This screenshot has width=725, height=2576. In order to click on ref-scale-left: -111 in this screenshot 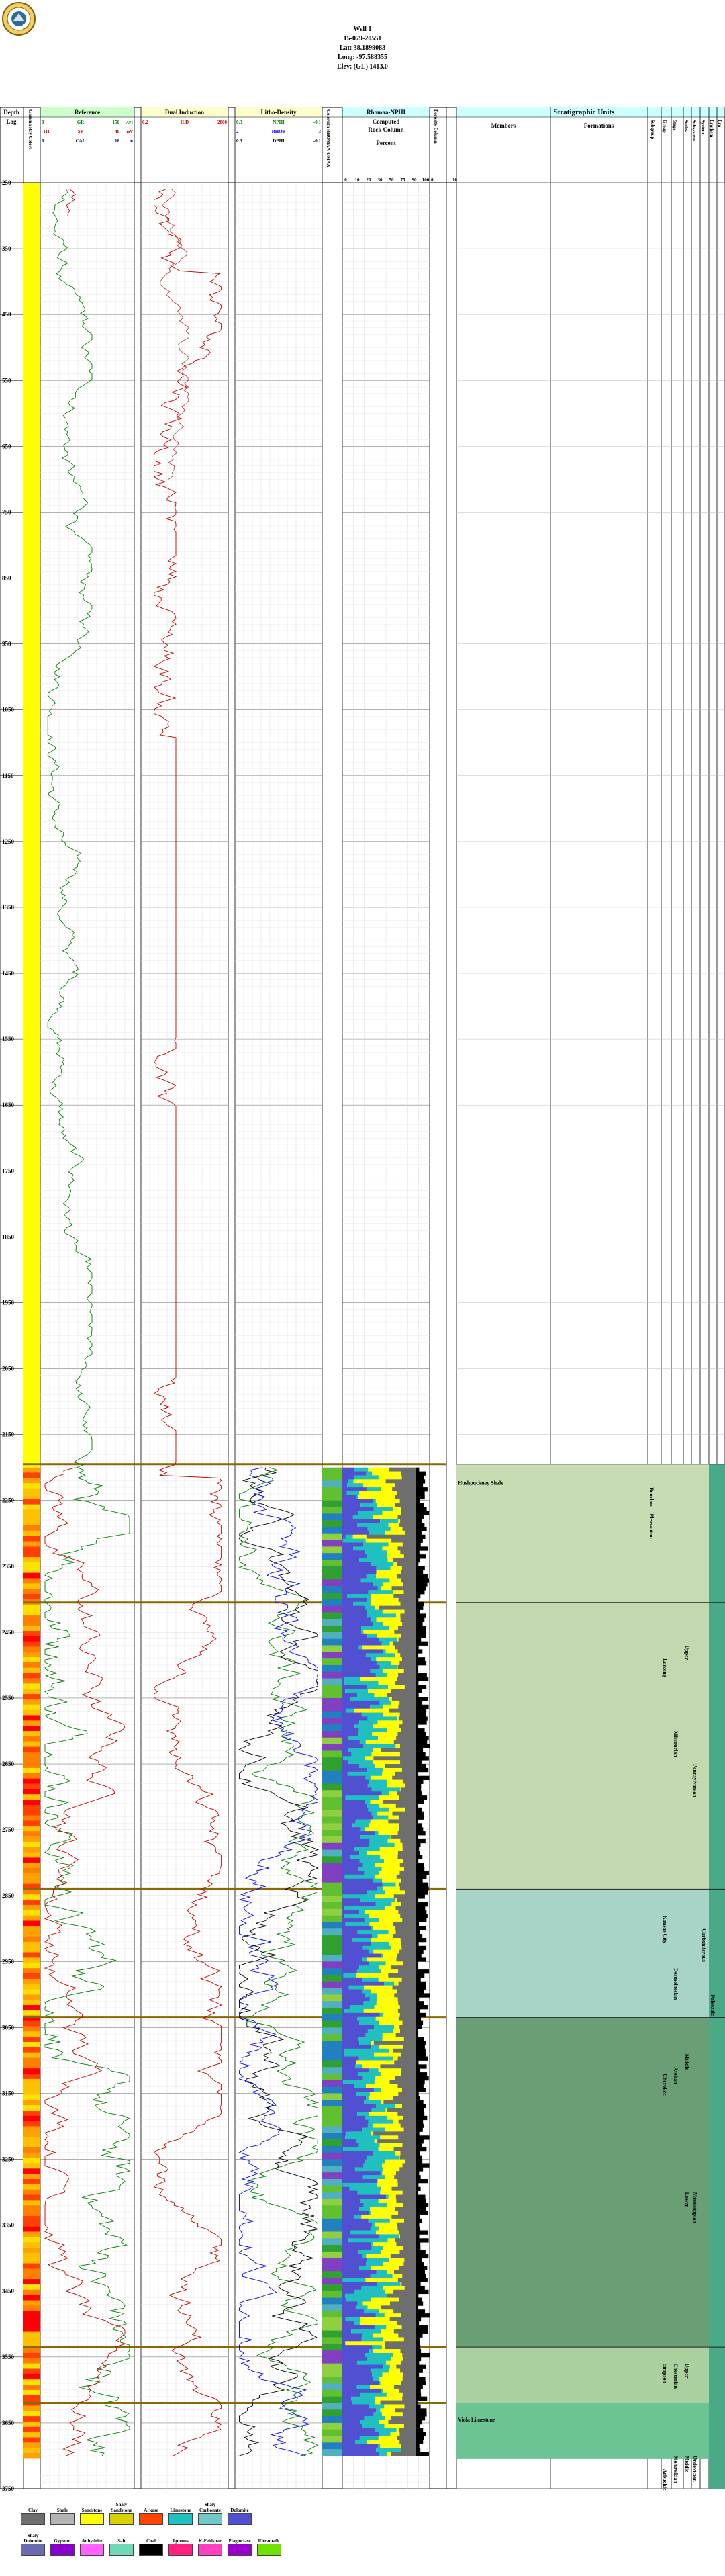, I will do `click(46, 132)`.